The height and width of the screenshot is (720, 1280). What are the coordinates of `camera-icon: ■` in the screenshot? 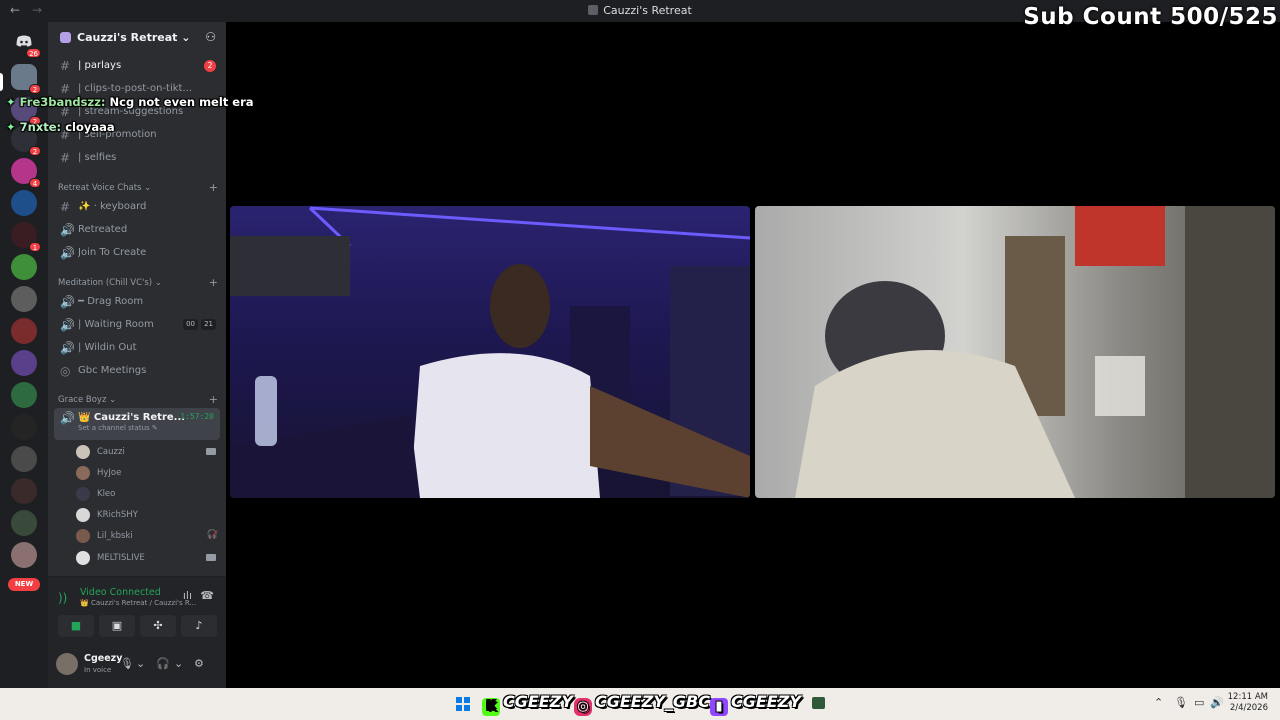 It's located at (76, 626).